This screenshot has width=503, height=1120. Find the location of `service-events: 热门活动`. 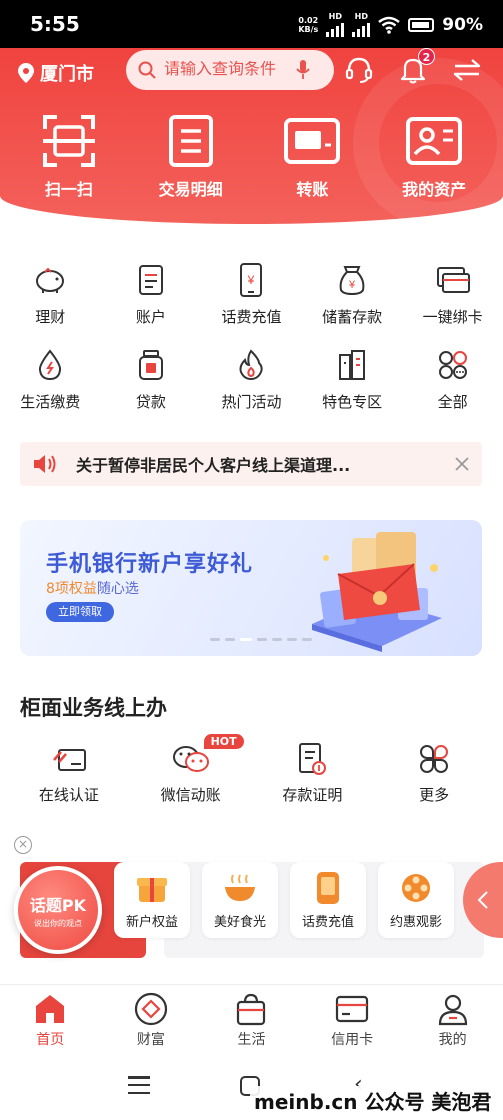

service-events: 热门活动 is located at coordinates (251, 379).